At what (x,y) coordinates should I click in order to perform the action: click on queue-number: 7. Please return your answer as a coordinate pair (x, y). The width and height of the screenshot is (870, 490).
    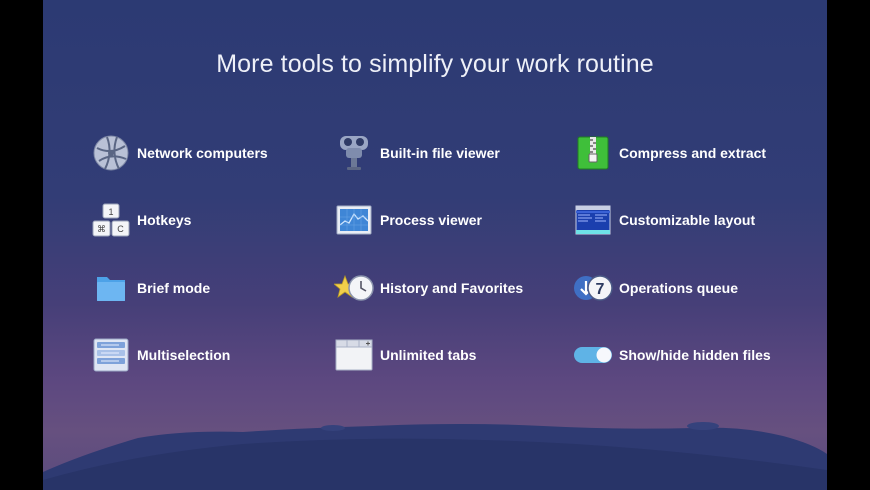
    Looking at the image, I should click on (600, 289).